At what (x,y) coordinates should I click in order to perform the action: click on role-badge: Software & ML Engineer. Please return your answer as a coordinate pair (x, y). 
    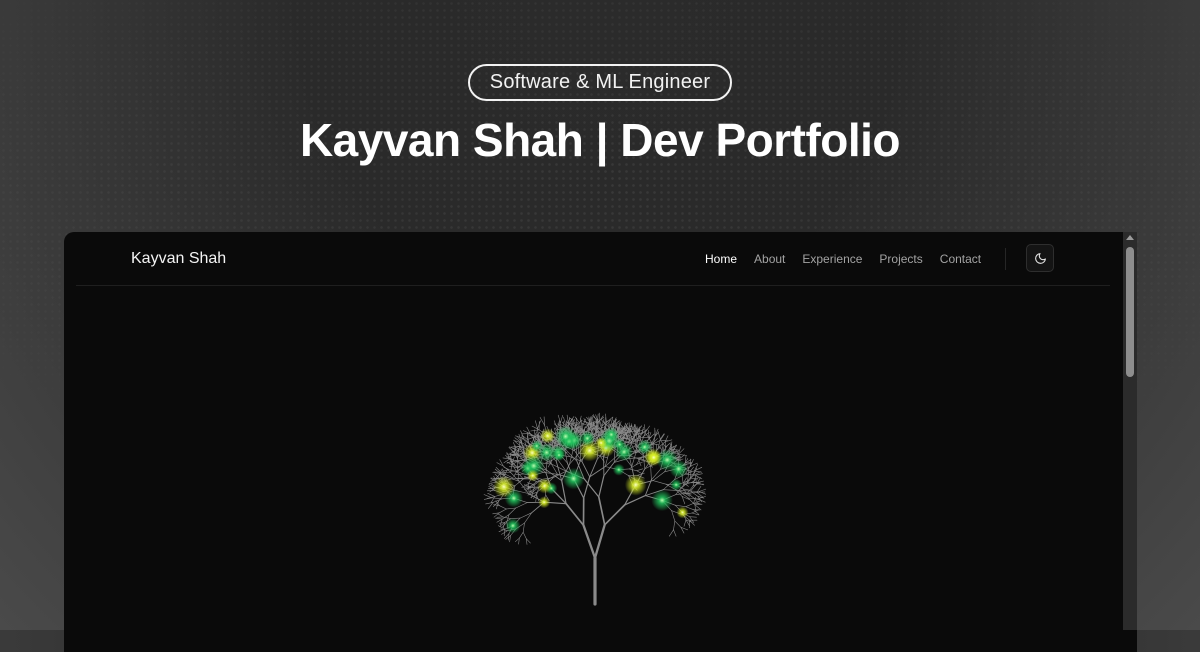
    Looking at the image, I should click on (600, 82).